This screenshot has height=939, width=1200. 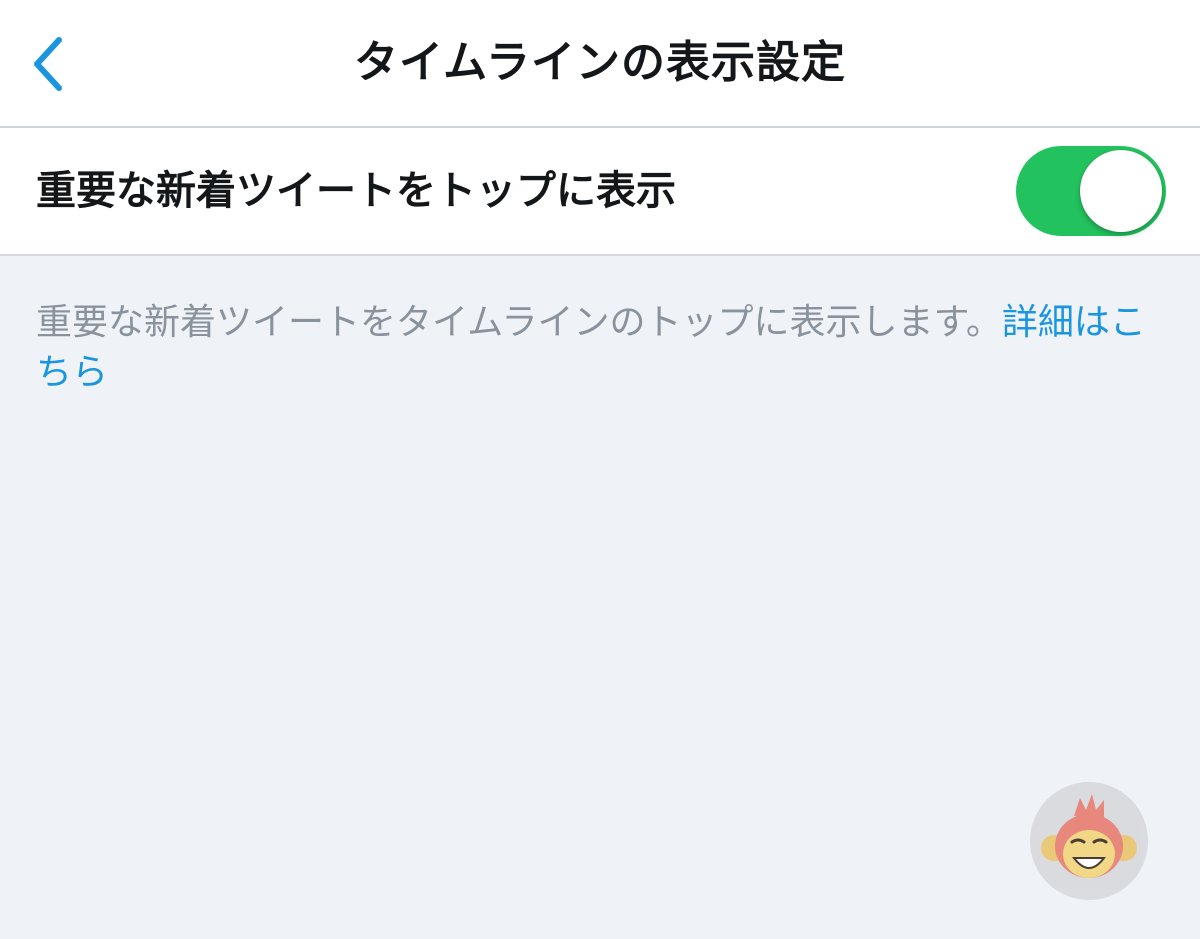 I want to click on setting-description: 重要な新着ツイートをタイムラインのトップに表示します。詳細はこちら, so click(x=591, y=348).